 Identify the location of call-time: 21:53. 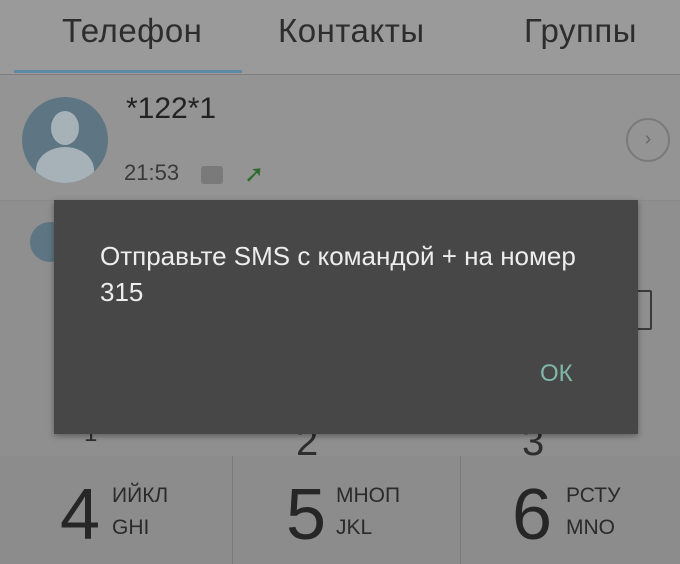
(152, 172).